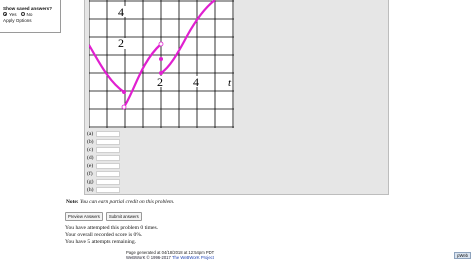 The width and height of the screenshot is (474, 261). I want to click on y-tick-4: 4, so click(121, 12).